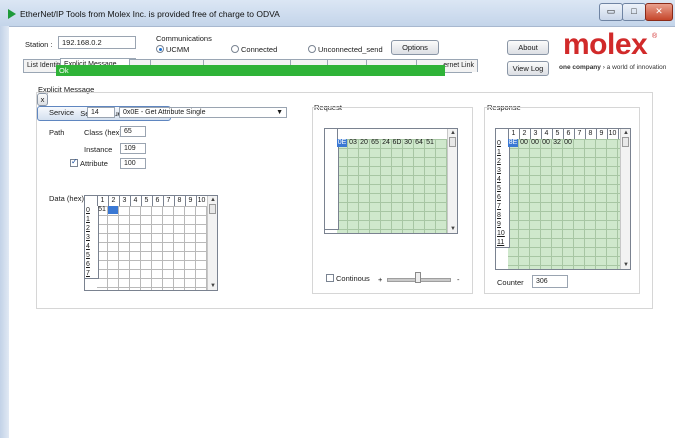 This screenshot has height=438, width=675. I want to click on grid-row-header, so click(332, 225).